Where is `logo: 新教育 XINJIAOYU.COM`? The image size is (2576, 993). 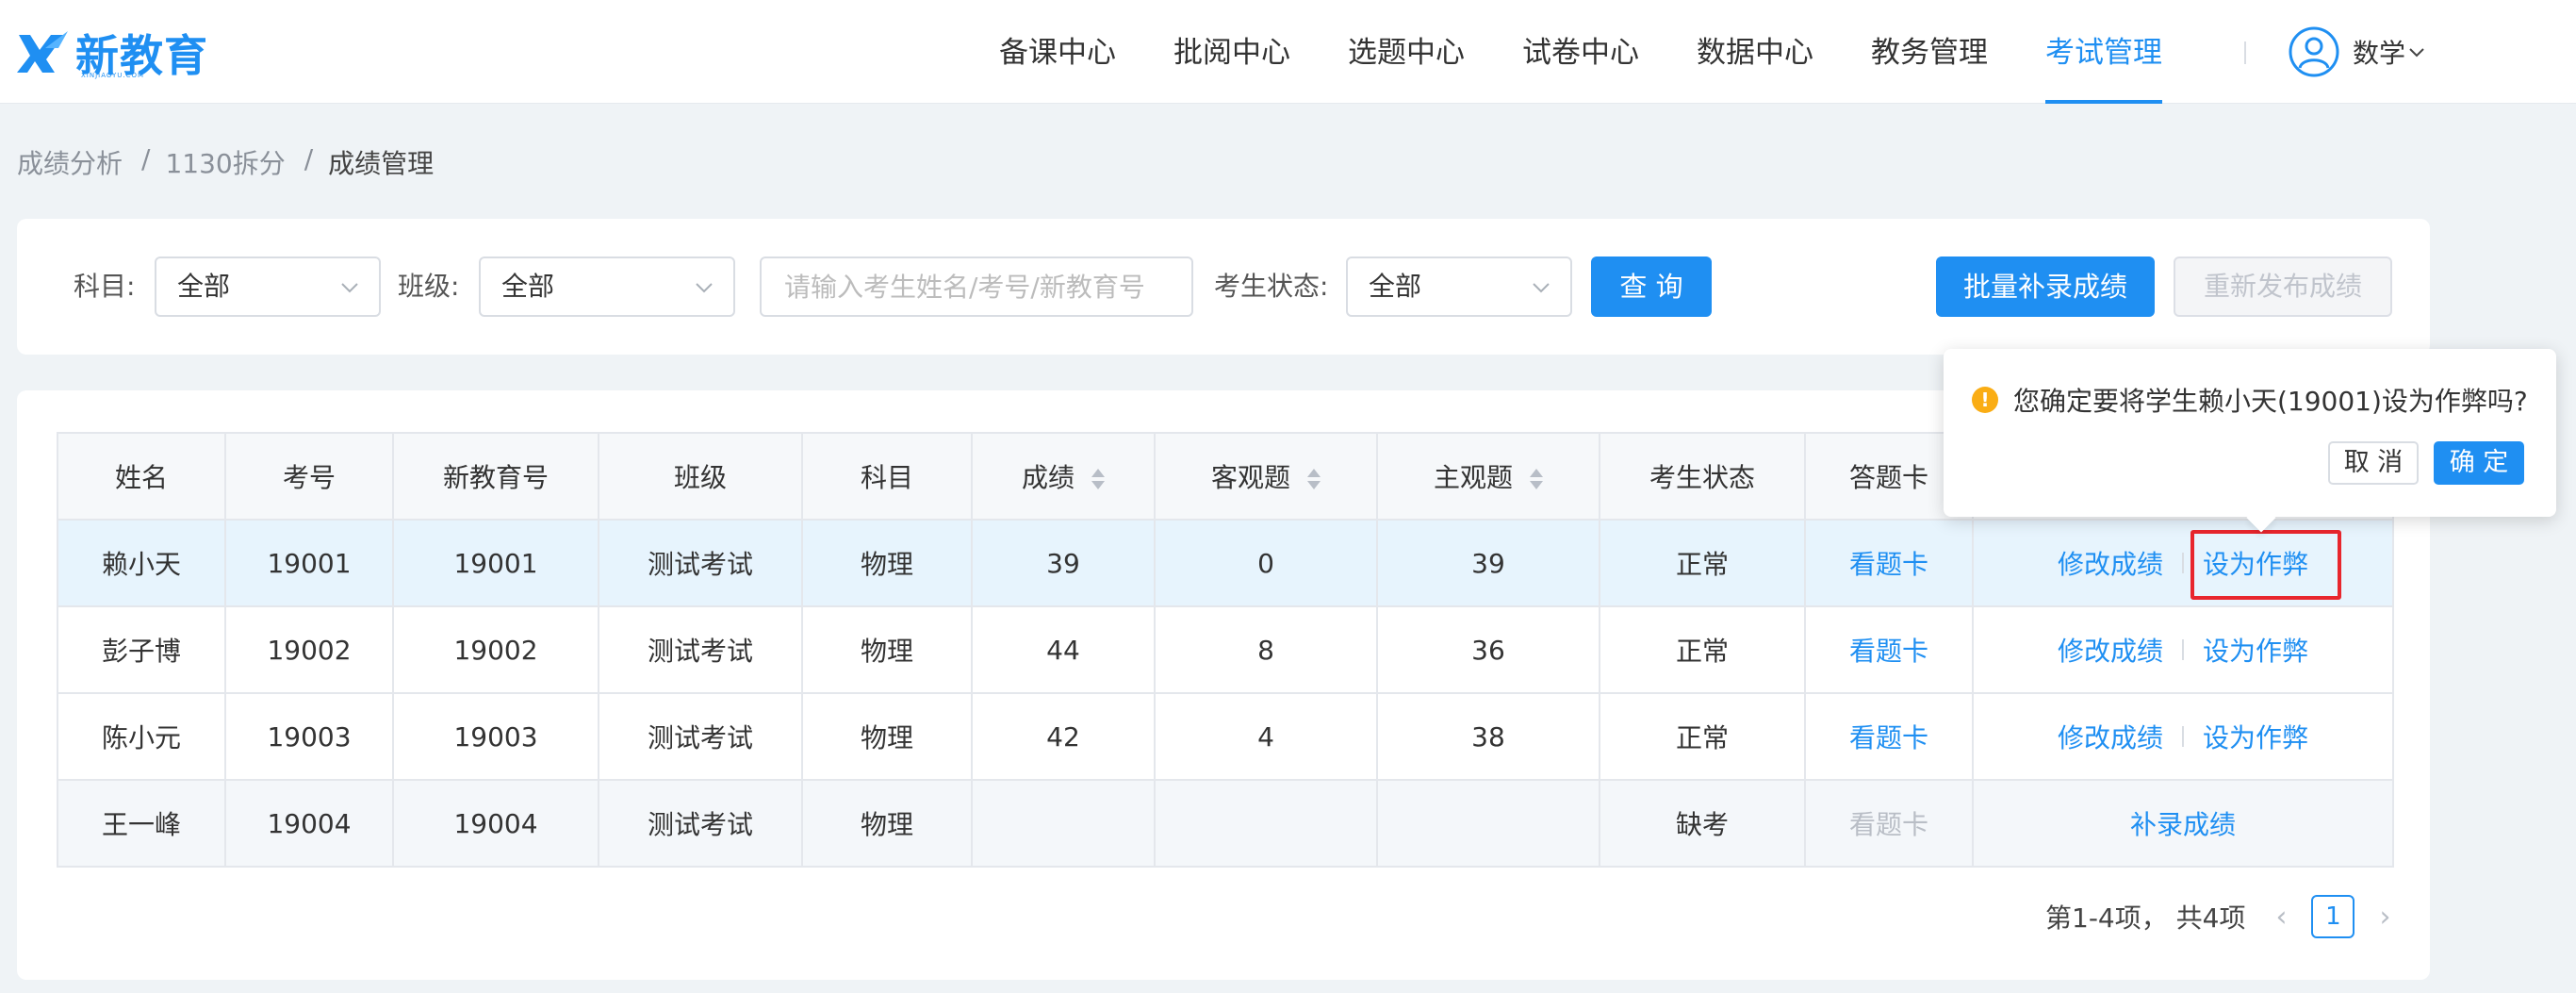
logo: 新教育 XINJIAOYU.COM is located at coordinates (112, 53).